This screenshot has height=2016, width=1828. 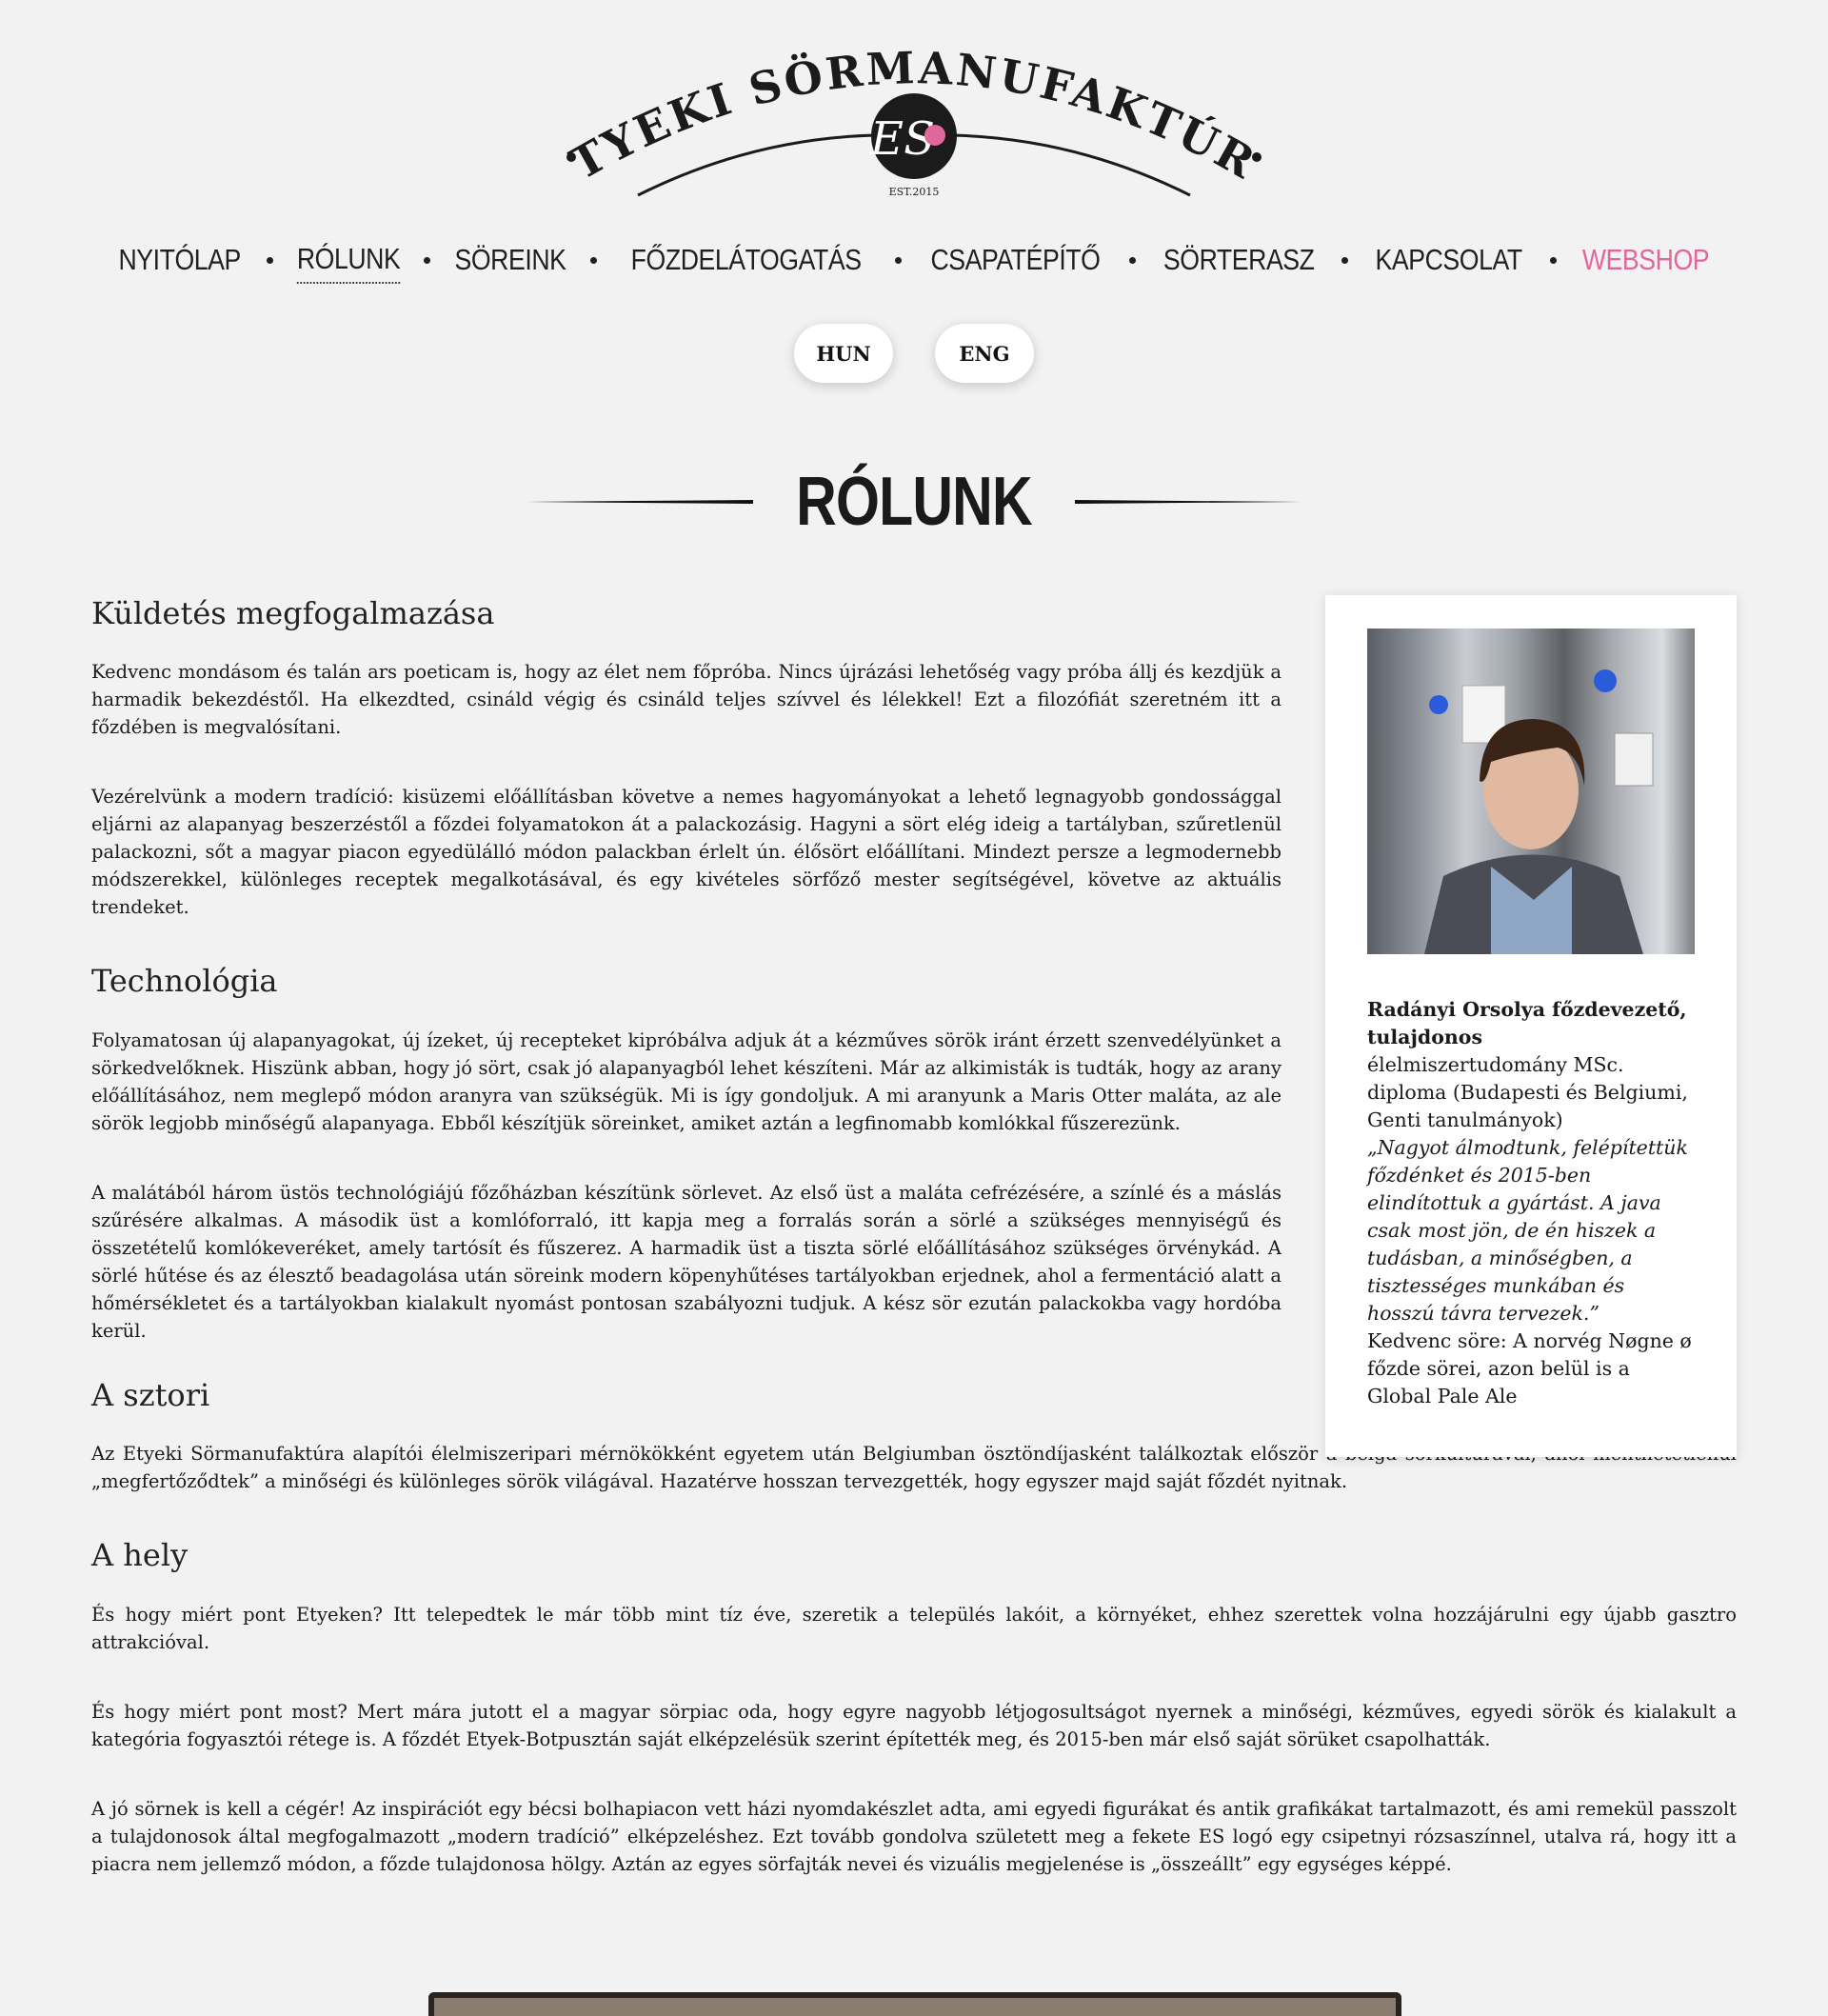 I want to click on nav-item-csapatepito: CSAPATÉPÍTŐ, so click(x=1016, y=260).